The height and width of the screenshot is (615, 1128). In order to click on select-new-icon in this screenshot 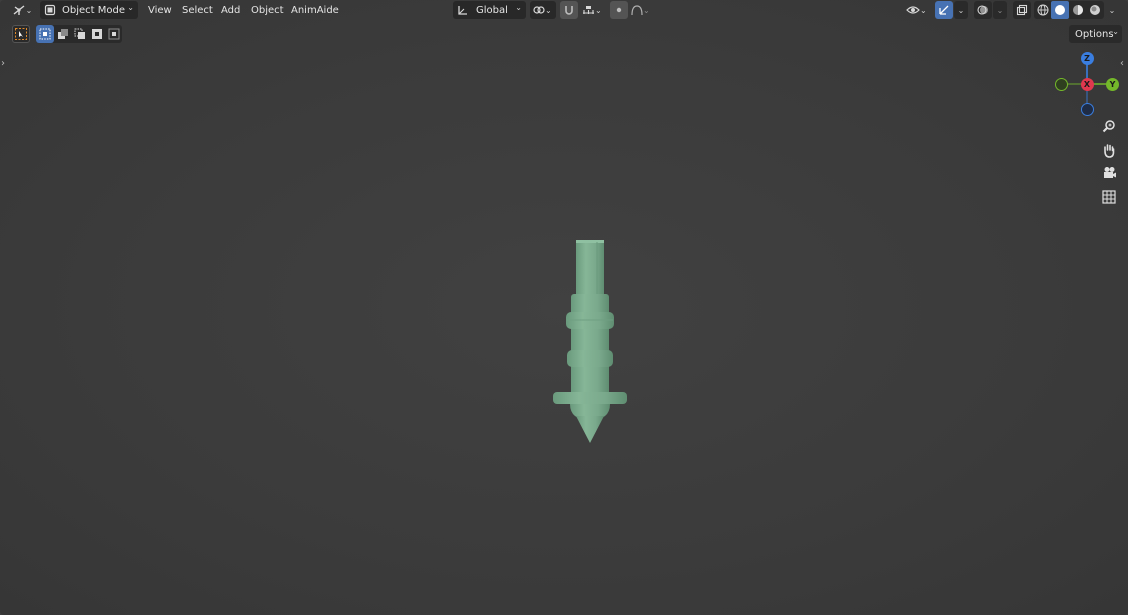, I will do `click(45, 34)`.